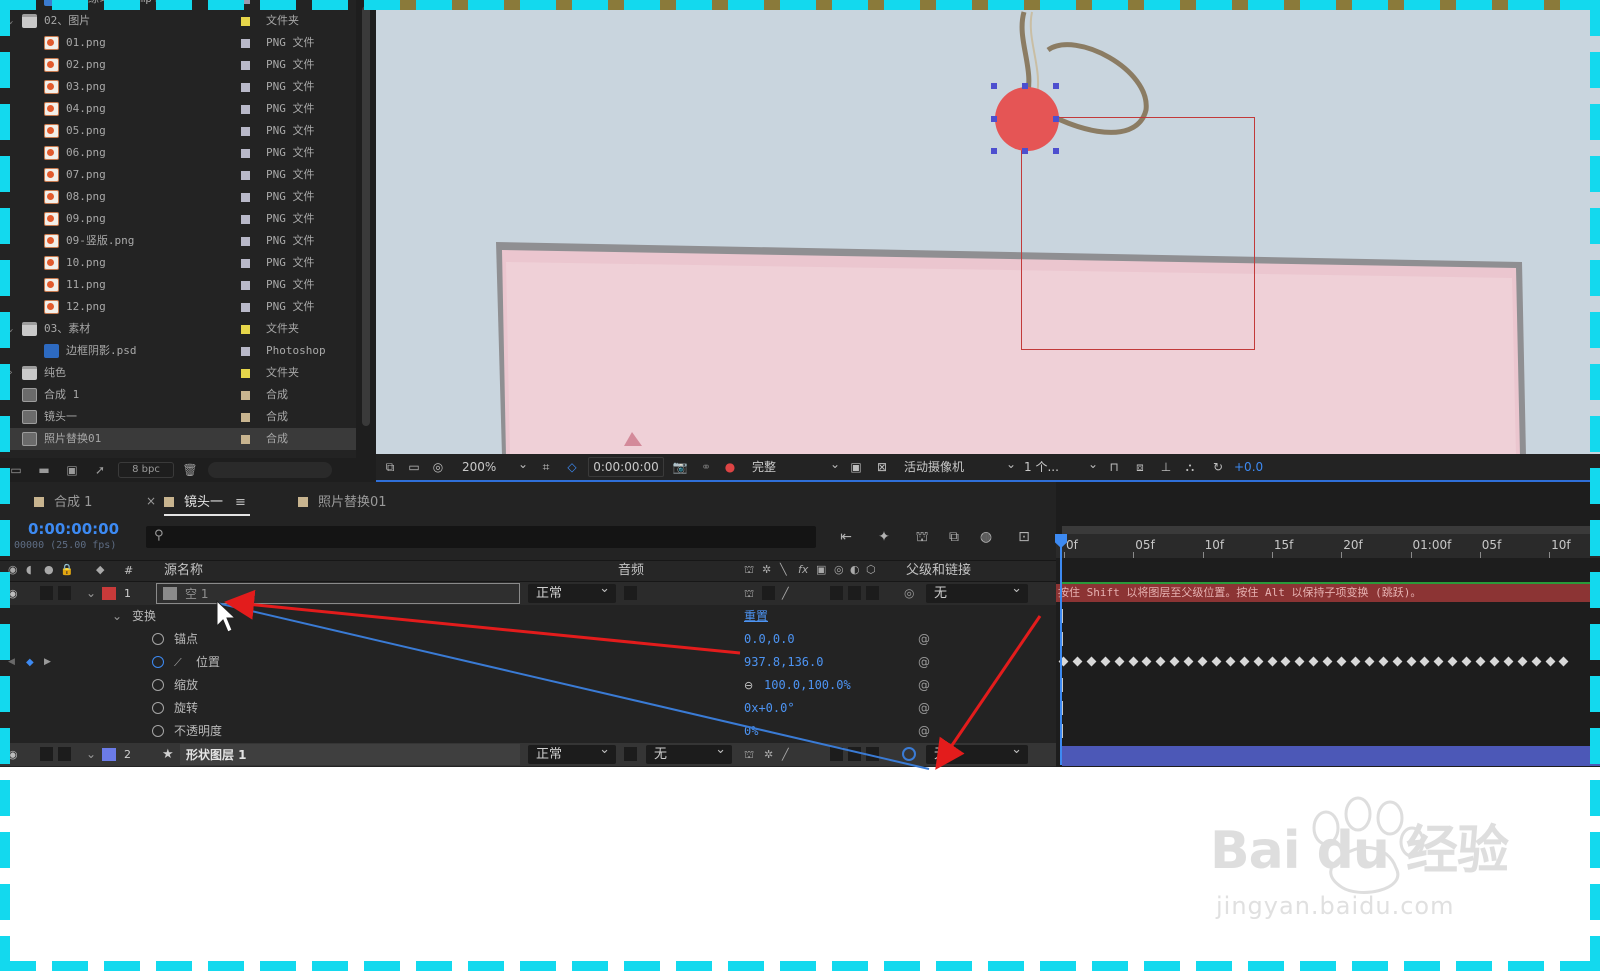 Image resolution: width=1600 pixels, height=971 pixels. I want to click on layer-label-color, so click(109, 754).